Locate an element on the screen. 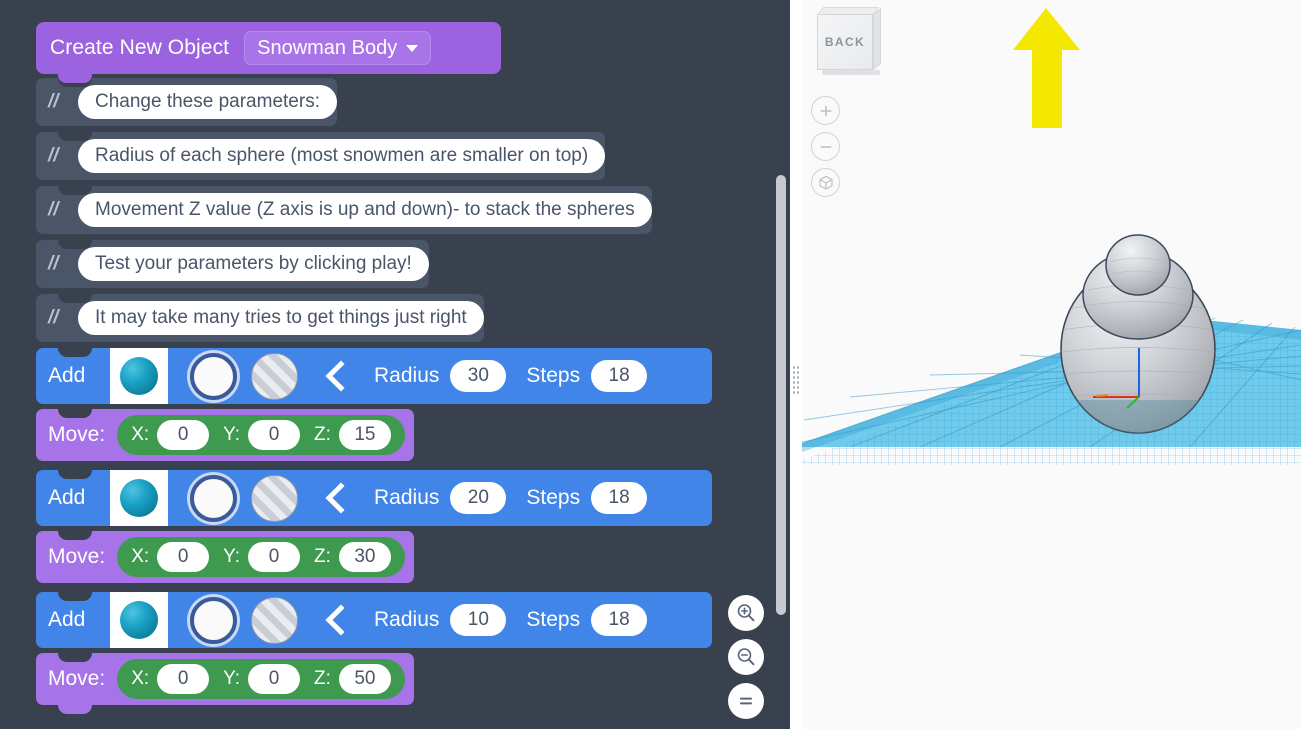  viewport-nav-controls is located at coordinates (825, 146).